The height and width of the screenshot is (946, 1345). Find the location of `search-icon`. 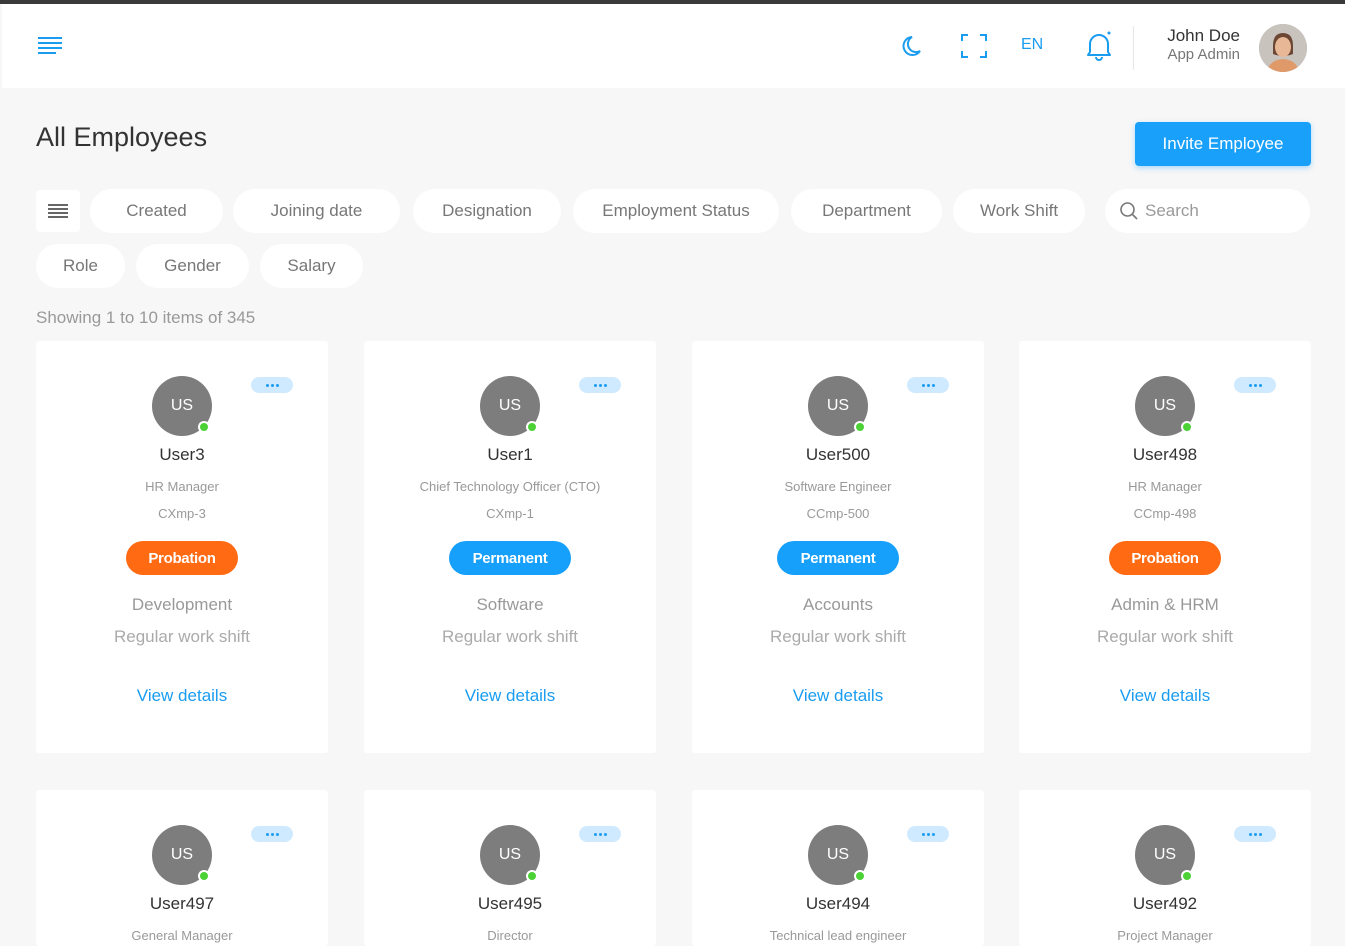

search-icon is located at coordinates (1129, 211).